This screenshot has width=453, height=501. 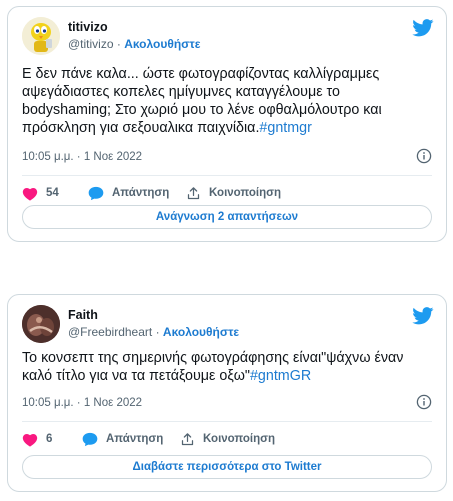 What do you see at coordinates (52, 193) in the screenshot?
I see `like-count: 54` at bounding box center [52, 193].